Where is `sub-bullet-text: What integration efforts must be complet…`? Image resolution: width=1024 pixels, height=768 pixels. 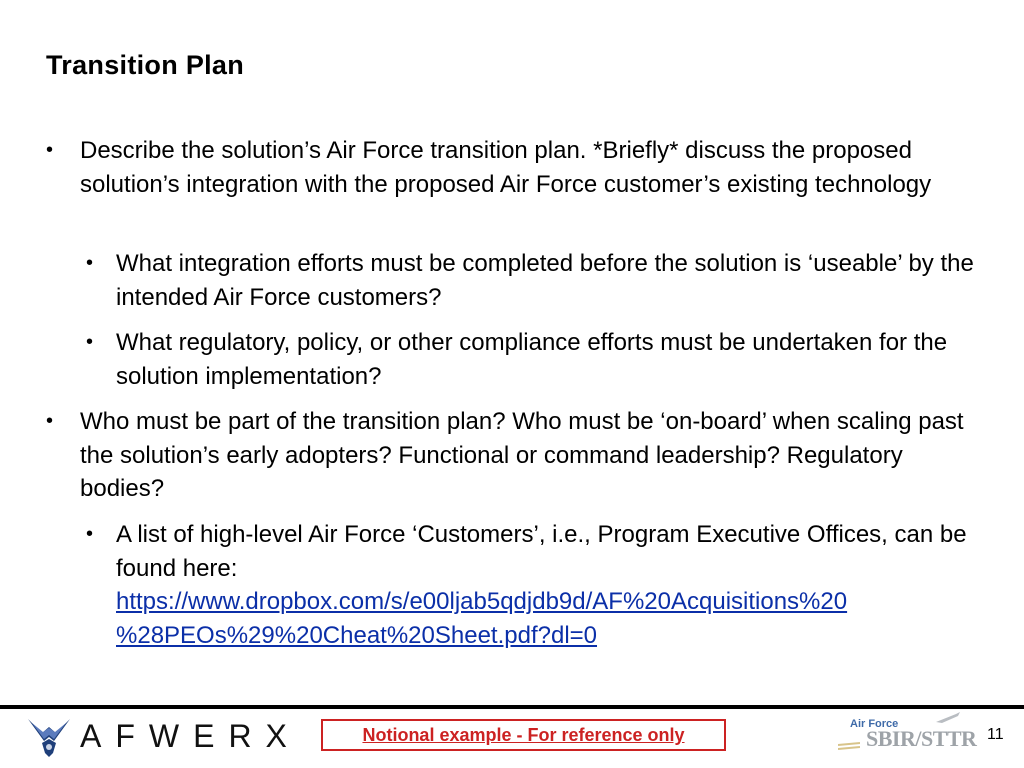
sub-bullet-text: What integration efforts must be complet… is located at coordinates (545, 280).